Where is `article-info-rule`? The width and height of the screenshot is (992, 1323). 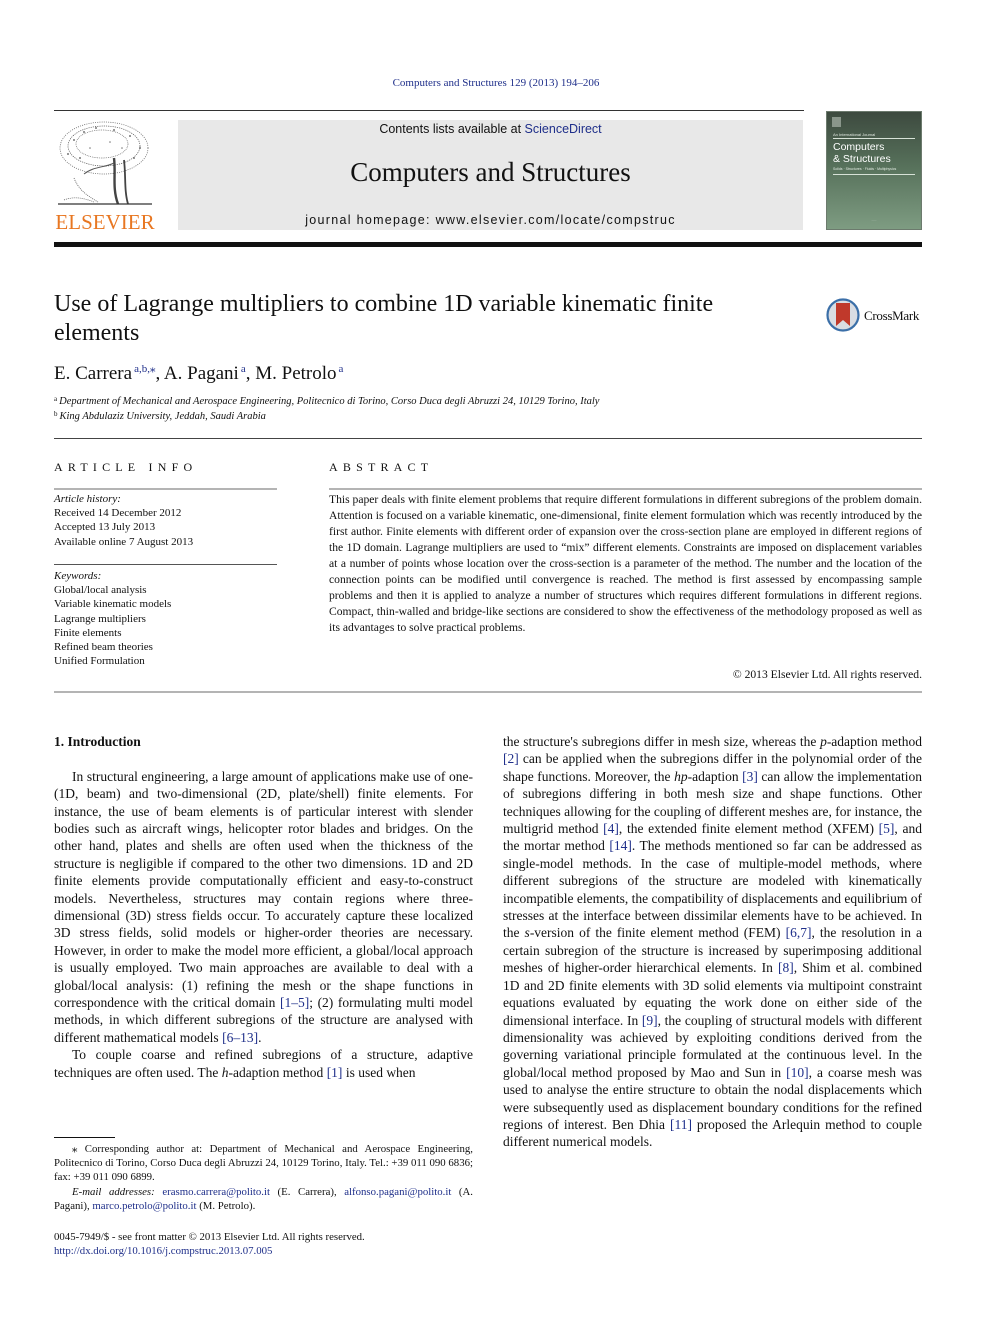 article-info-rule is located at coordinates (165, 489).